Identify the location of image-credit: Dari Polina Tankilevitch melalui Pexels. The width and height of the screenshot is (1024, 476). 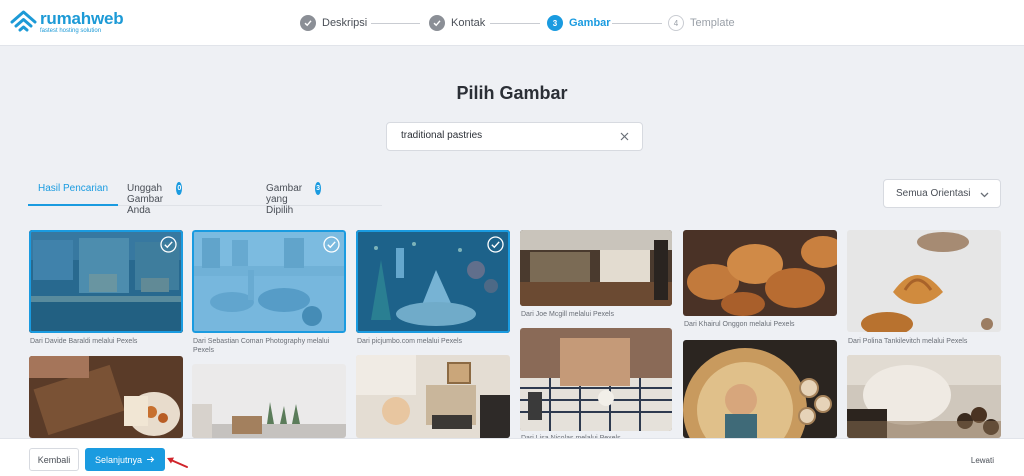
(908, 341).